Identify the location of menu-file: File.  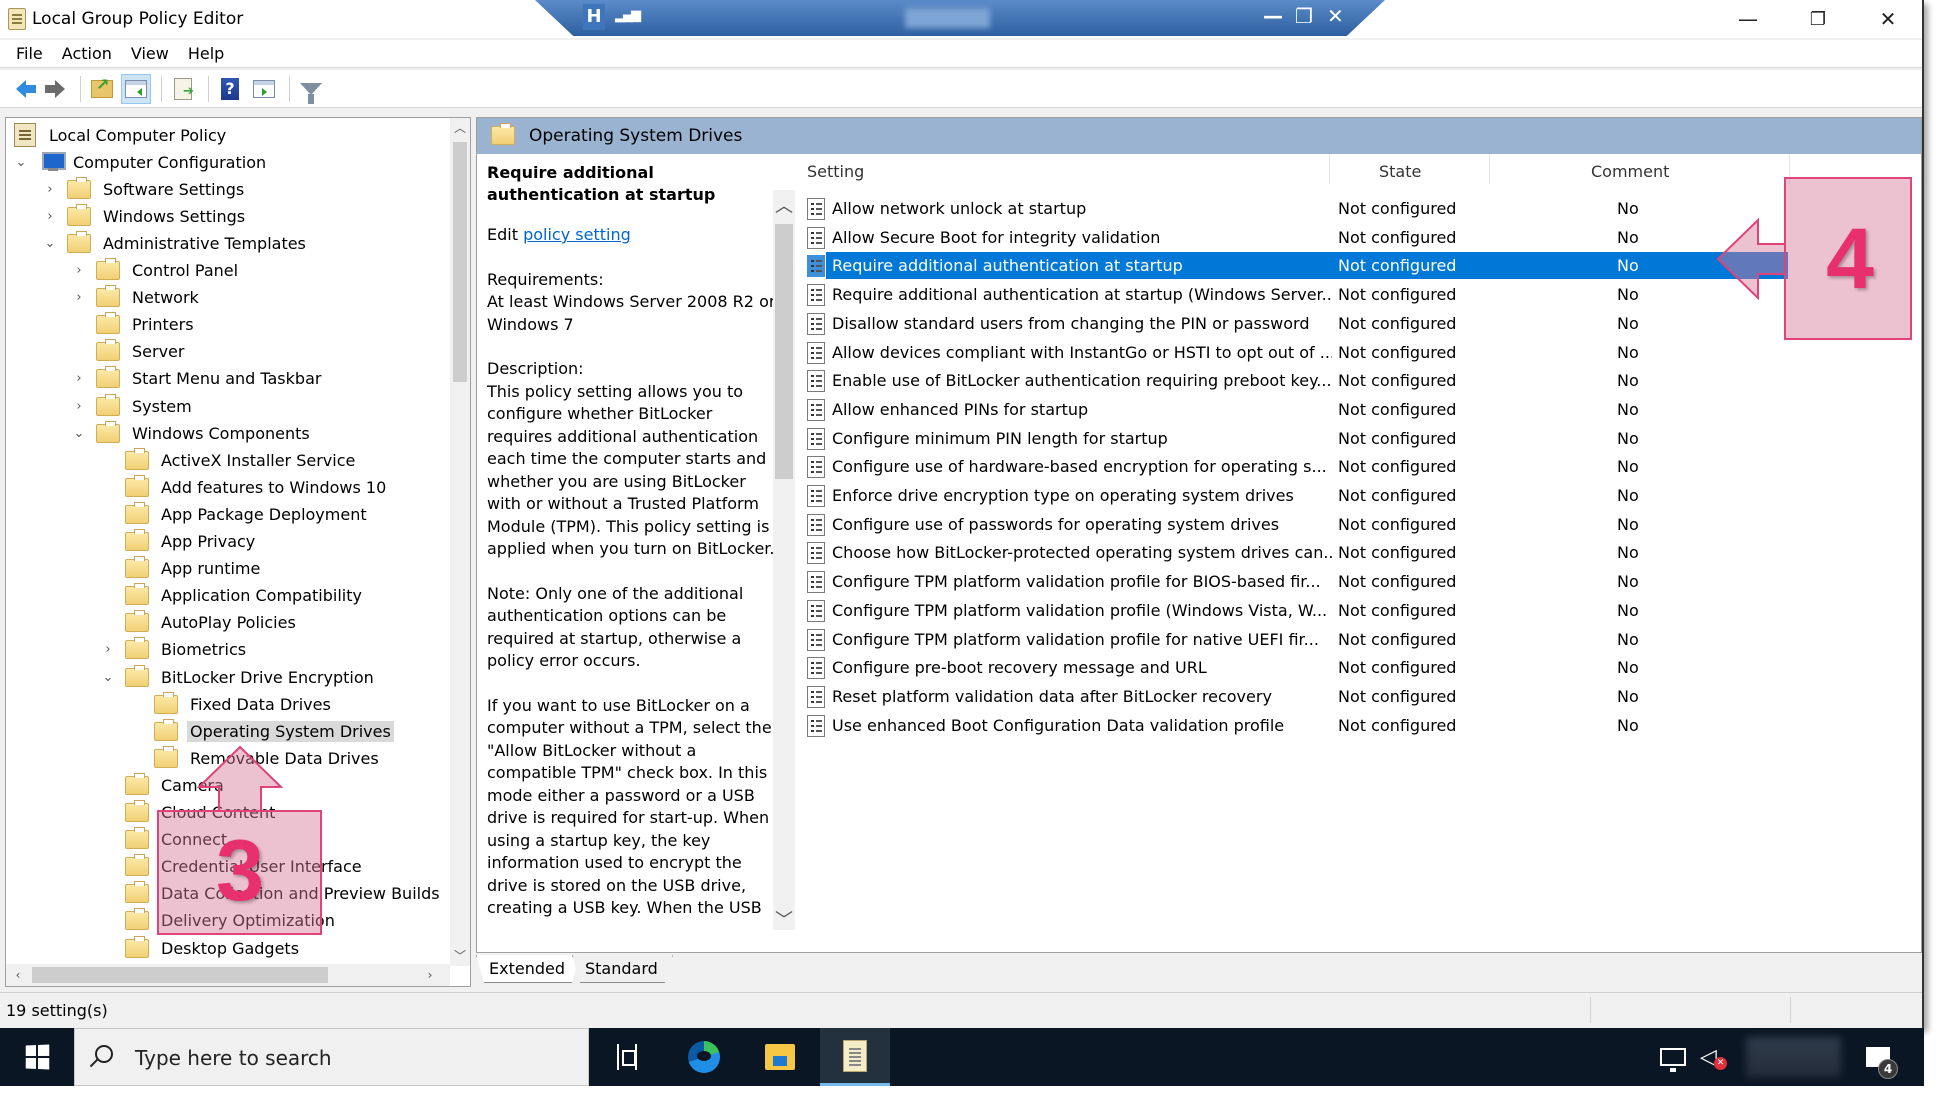
(34, 53).